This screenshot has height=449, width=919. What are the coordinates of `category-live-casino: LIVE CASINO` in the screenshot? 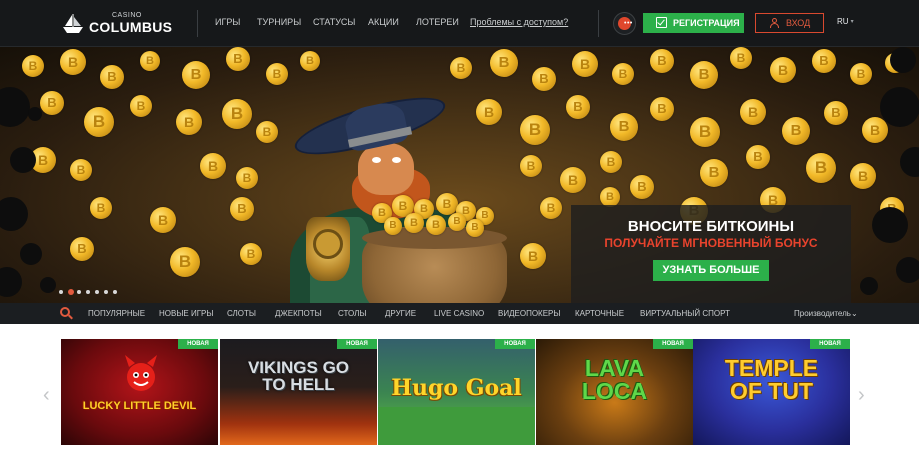 It's located at (459, 313).